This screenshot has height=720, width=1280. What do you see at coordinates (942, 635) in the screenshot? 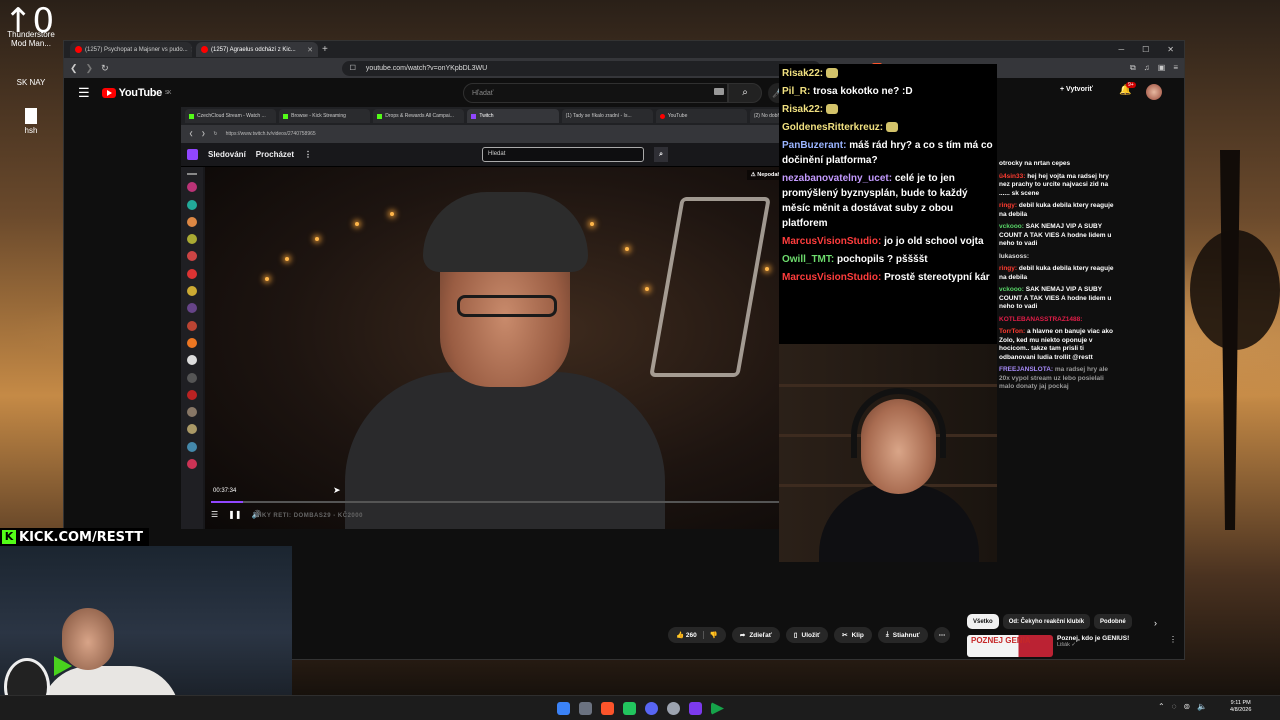
I see `more-actions-button: ⋯` at bounding box center [942, 635].